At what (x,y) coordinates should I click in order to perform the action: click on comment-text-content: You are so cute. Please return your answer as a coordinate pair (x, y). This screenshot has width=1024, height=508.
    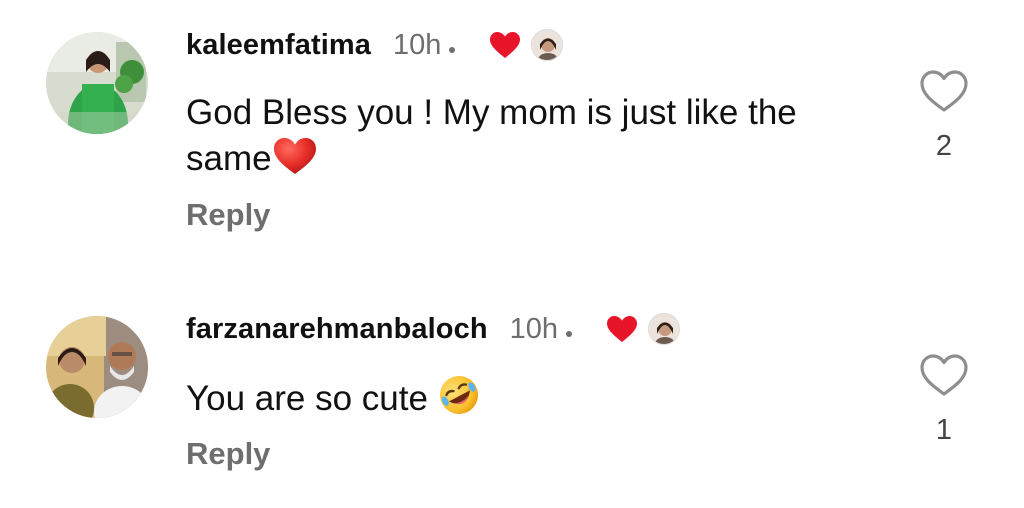
    Looking at the image, I should click on (307, 398).